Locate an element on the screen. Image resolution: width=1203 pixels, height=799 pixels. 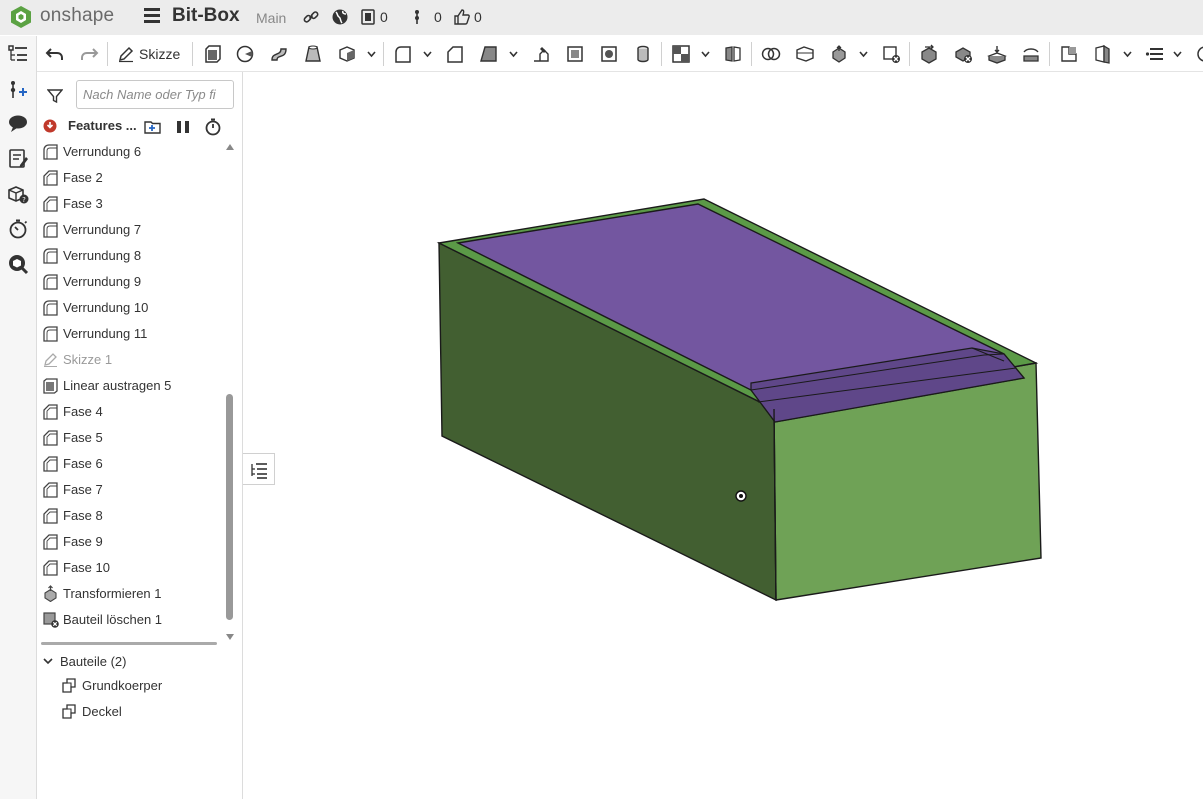
comments-button is located at coordinates (18, 124).